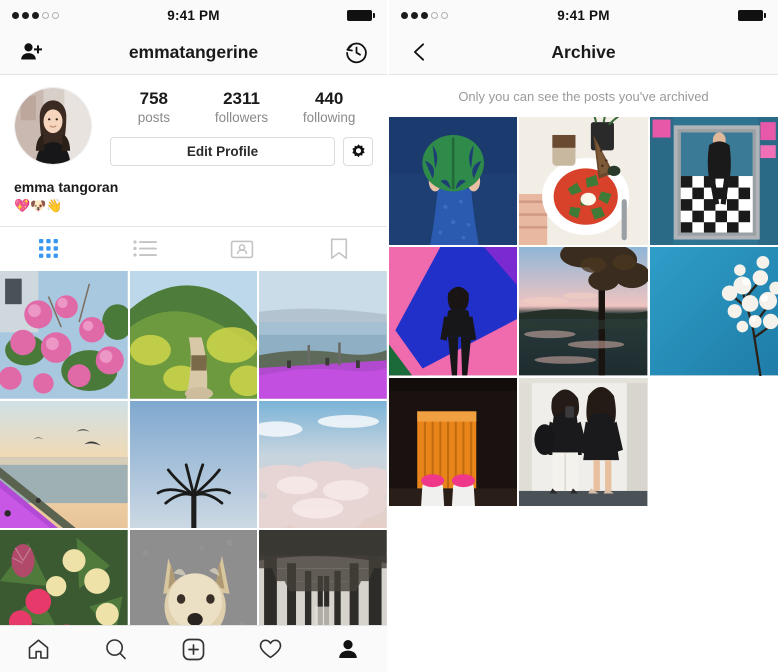  I want to click on archive-history-icon, so click(356, 52).